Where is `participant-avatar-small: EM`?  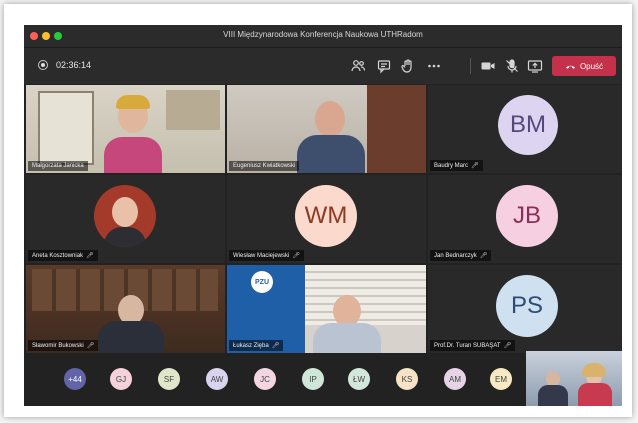 participant-avatar-small: EM is located at coordinates (501, 379).